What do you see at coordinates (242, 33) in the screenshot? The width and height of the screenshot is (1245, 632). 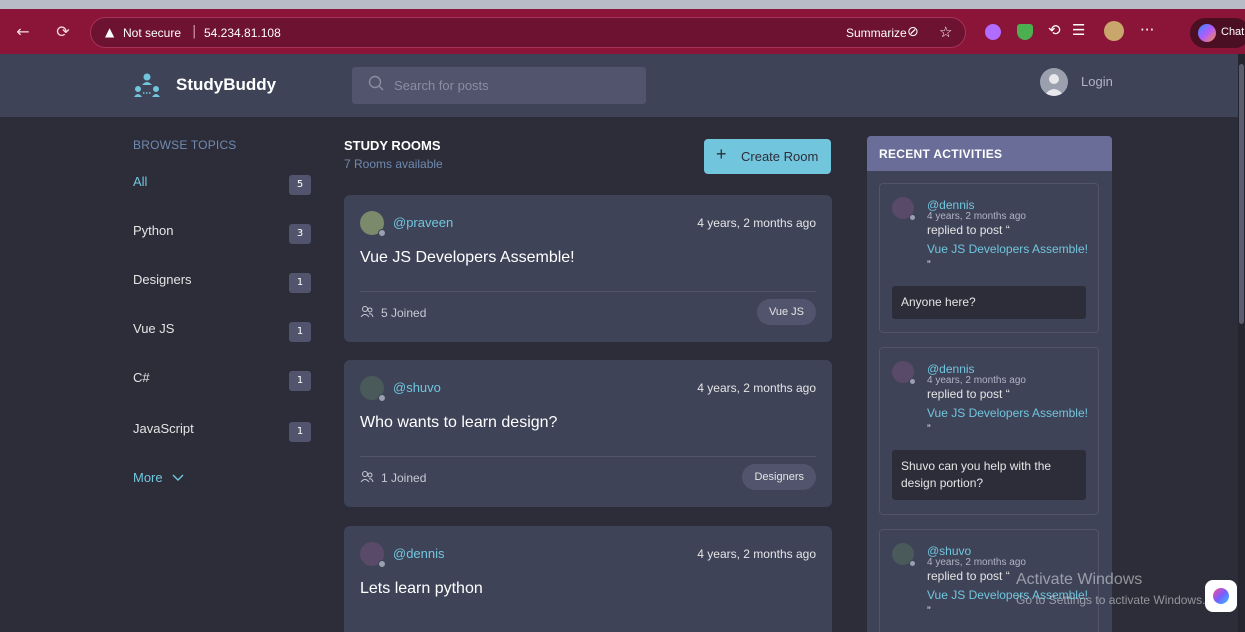 I see `url-text: 54.234.81.108` at bounding box center [242, 33].